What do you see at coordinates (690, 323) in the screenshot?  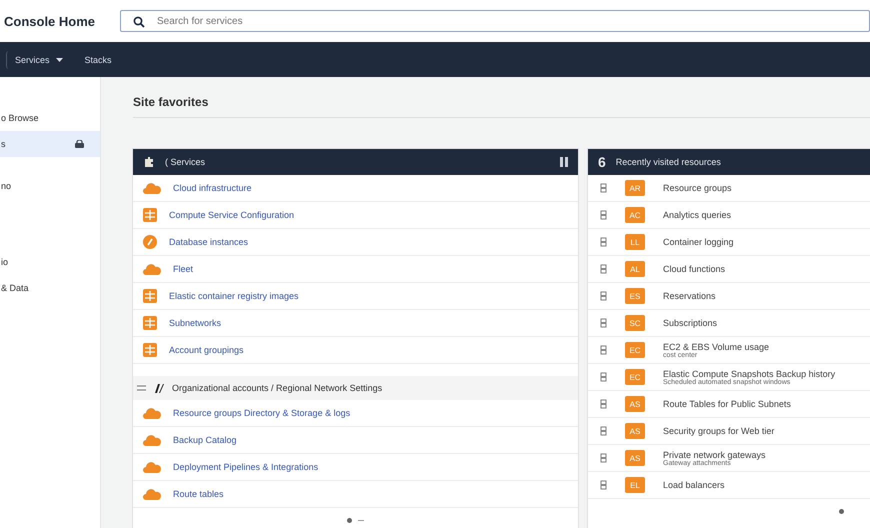 I see `resource-name: Subscriptions` at bounding box center [690, 323].